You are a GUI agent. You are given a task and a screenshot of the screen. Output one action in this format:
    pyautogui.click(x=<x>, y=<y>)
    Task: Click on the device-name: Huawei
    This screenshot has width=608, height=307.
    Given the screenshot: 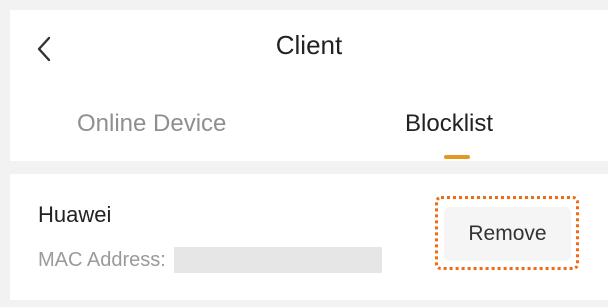 What is the action you would take?
    pyautogui.click(x=75, y=214)
    